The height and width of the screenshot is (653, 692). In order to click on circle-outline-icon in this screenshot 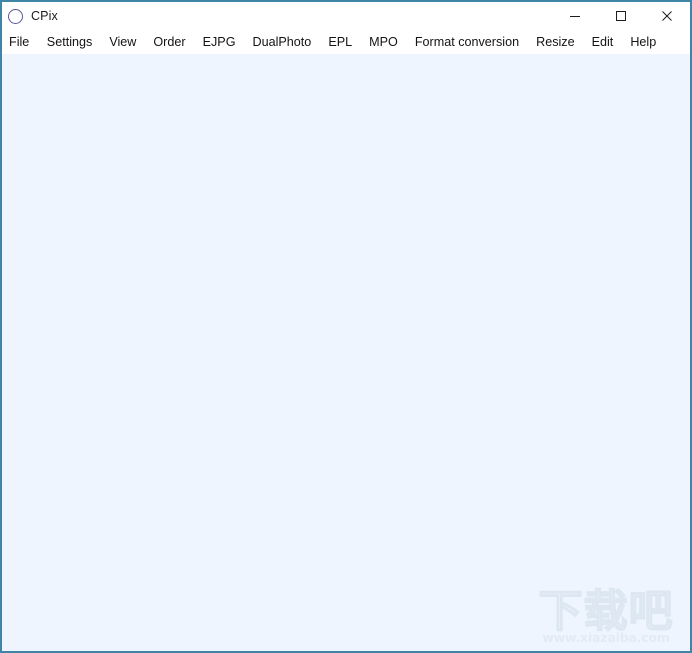, I will do `click(15, 16)`.